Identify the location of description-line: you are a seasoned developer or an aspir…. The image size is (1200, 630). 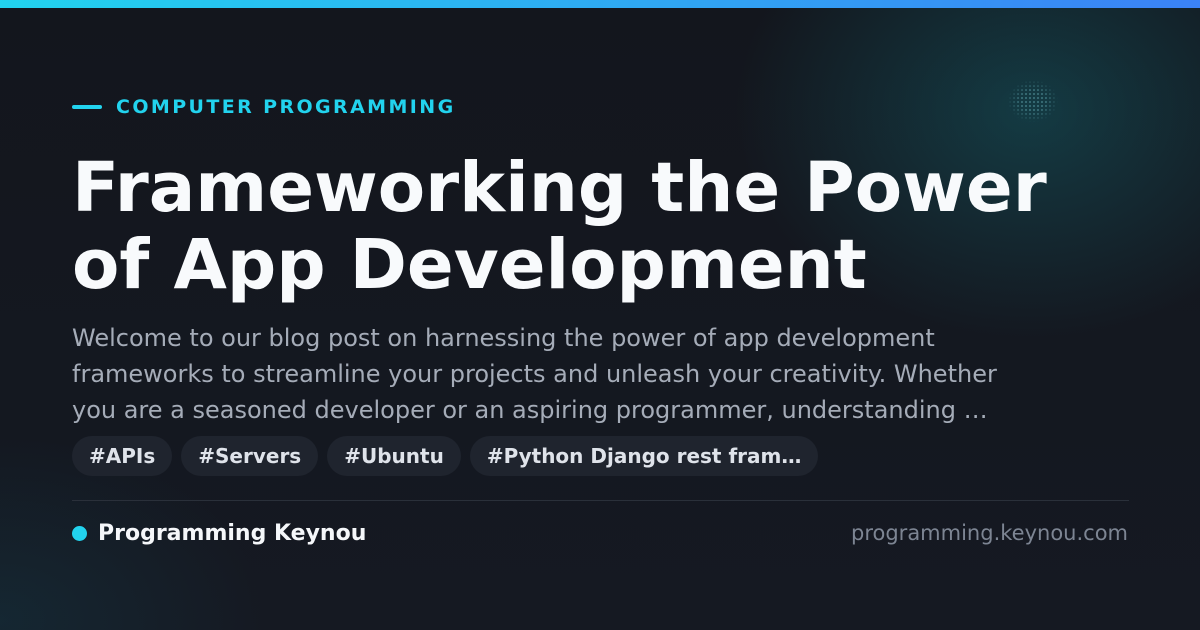
(530, 410).